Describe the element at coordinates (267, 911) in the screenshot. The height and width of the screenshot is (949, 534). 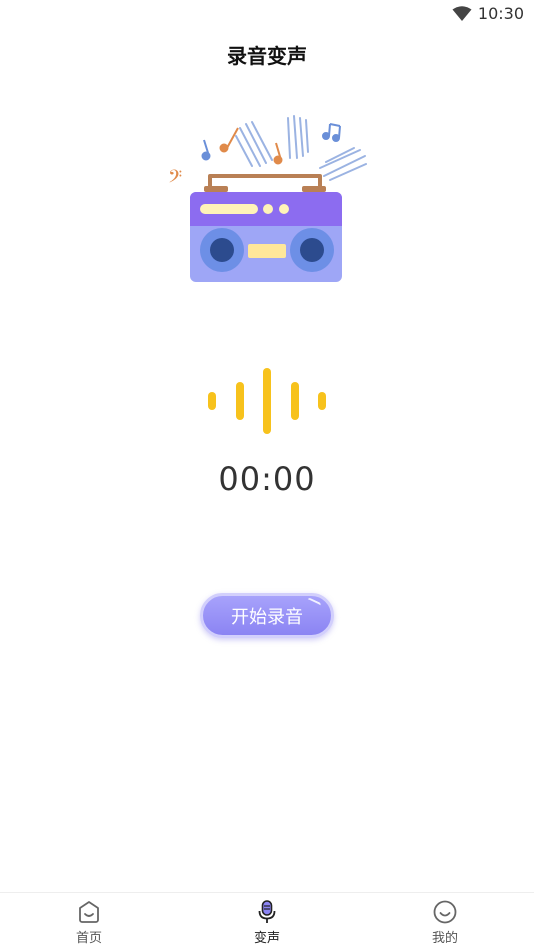
I see `microphone-icon` at that location.